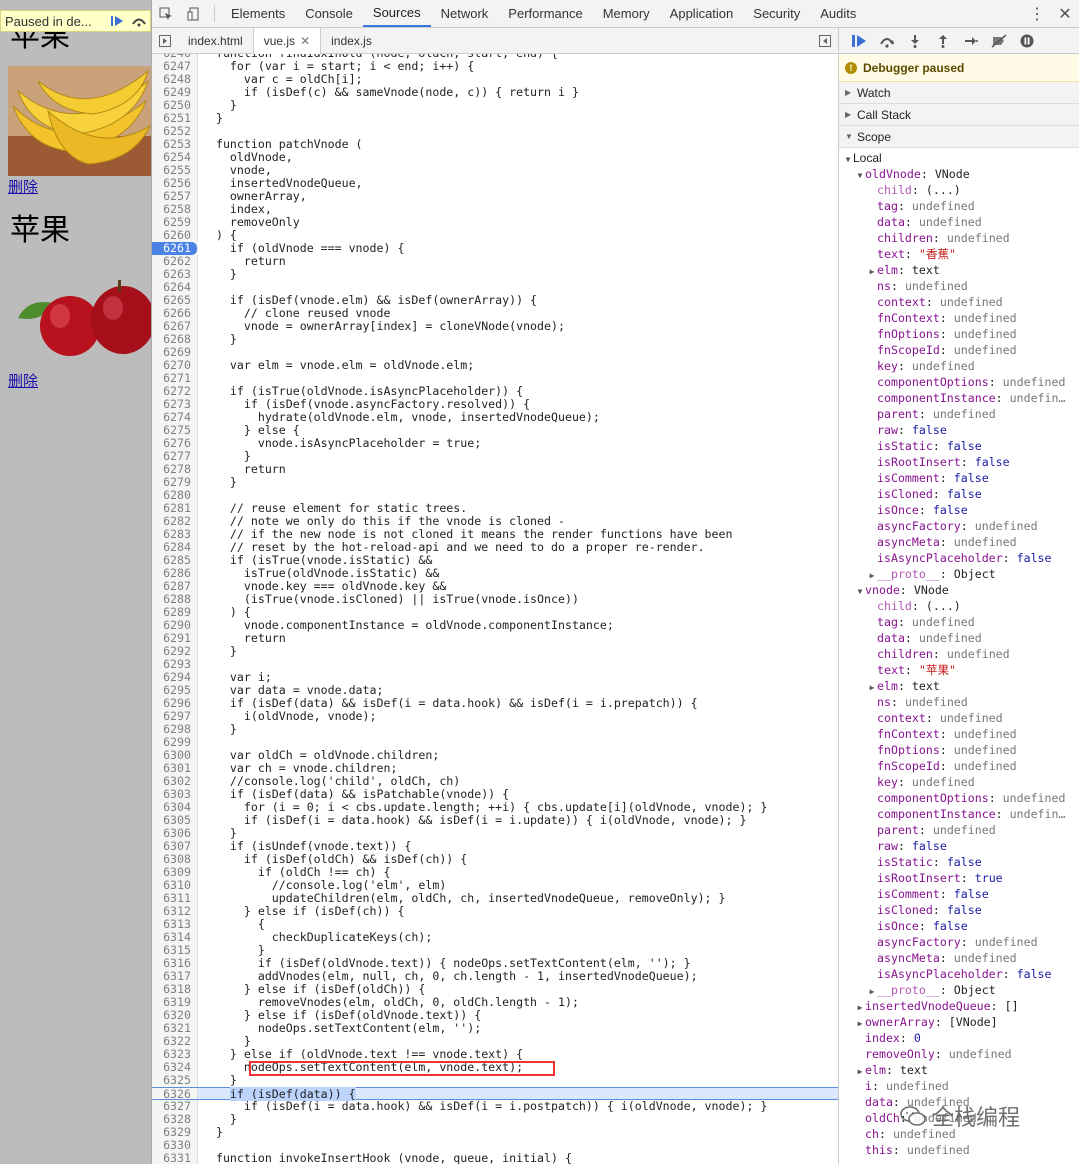 This screenshot has height=1164, width=1079. Describe the element at coordinates (1027, 41) in the screenshot. I see `pause-on-exceptions-icon` at that location.